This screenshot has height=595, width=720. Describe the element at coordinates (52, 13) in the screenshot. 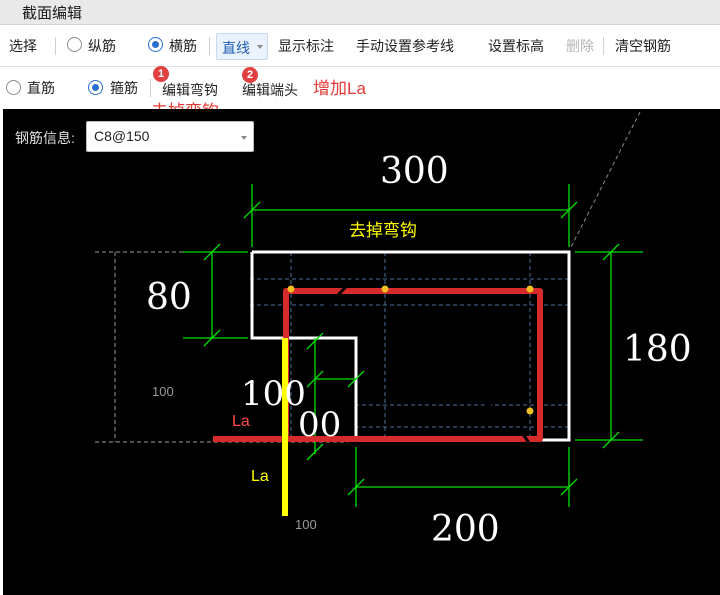

I see `window-title: 截面编辑` at that location.